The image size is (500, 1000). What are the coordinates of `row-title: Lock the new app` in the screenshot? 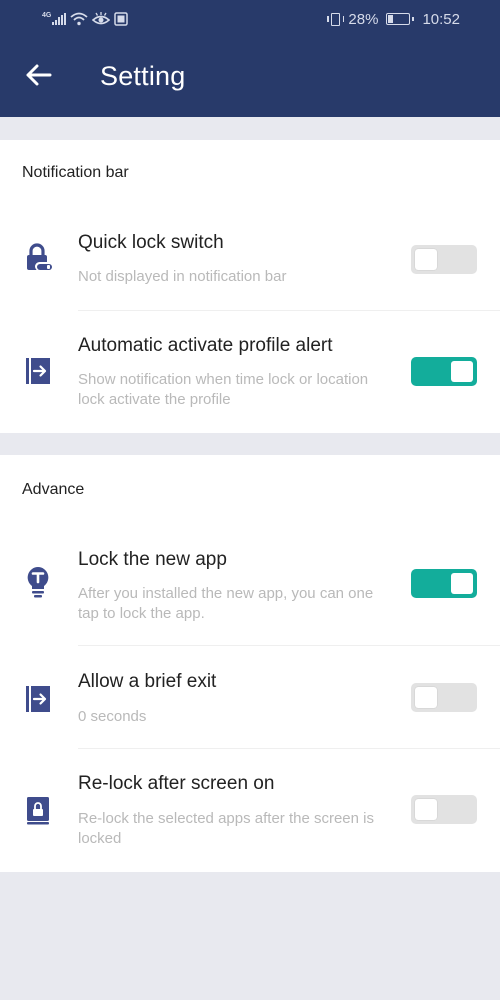 It's located at (152, 559).